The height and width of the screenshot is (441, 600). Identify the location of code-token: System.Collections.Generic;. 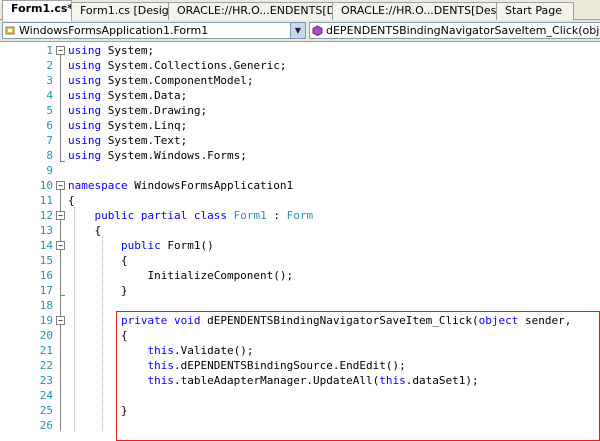
(194, 65).